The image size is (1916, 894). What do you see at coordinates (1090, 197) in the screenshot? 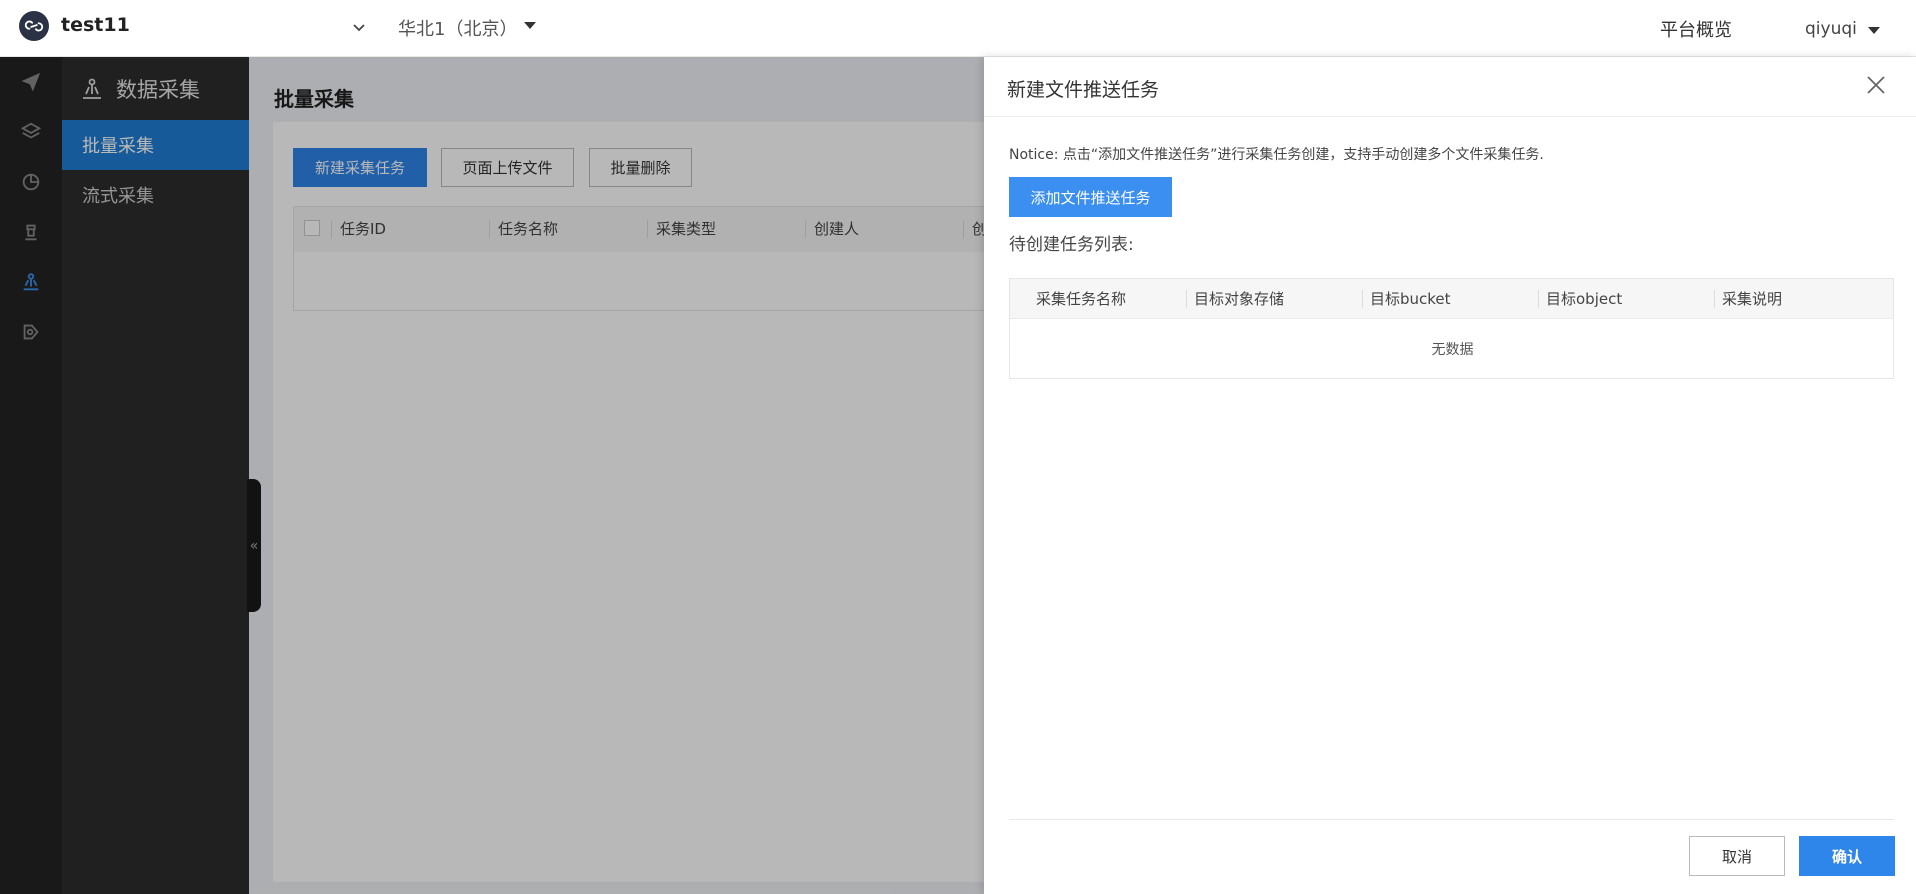
I see `add-file-push-task-button: 添加文件推送任务` at bounding box center [1090, 197].